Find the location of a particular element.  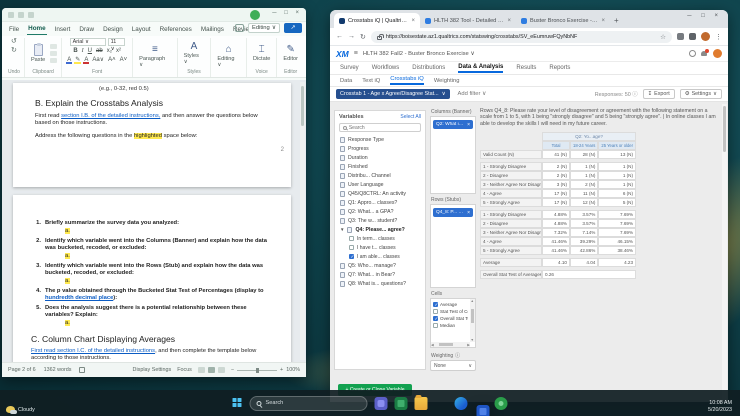

nav-distributions: Distributions is located at coordinates (428, 68).